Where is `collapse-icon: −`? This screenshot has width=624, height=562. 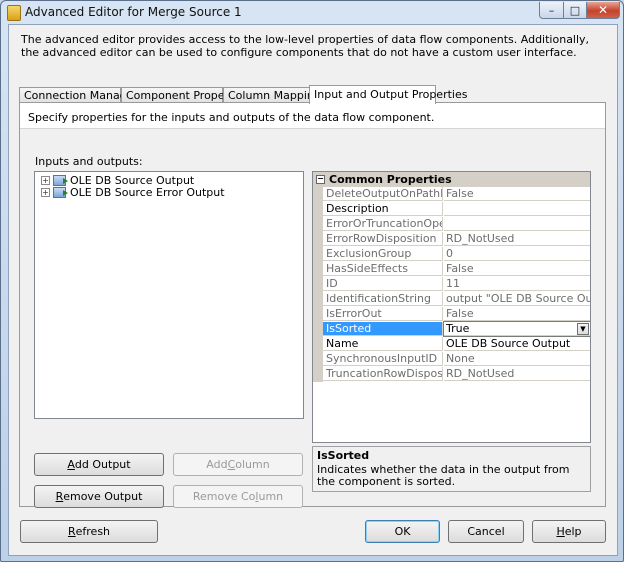
collapse-icon: − is located at coordinates (320, 179).